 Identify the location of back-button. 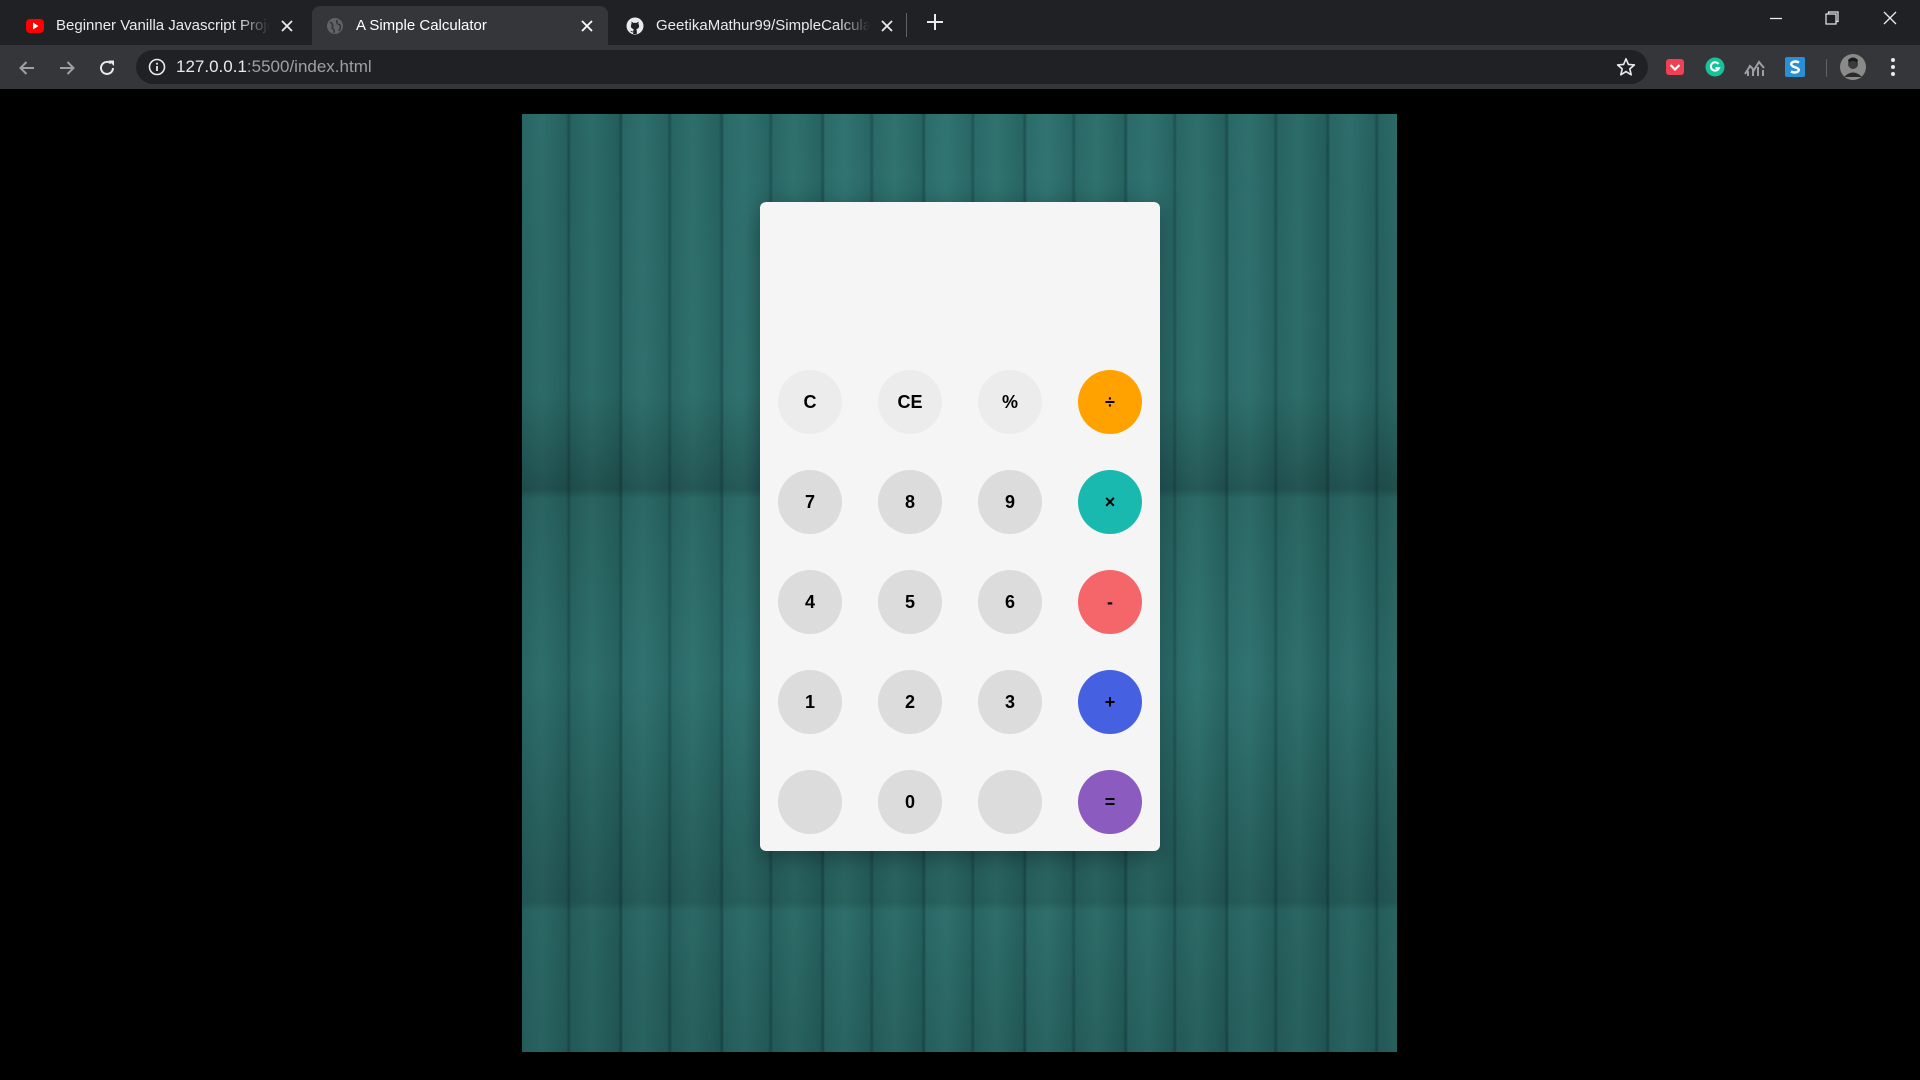
(27, 68).